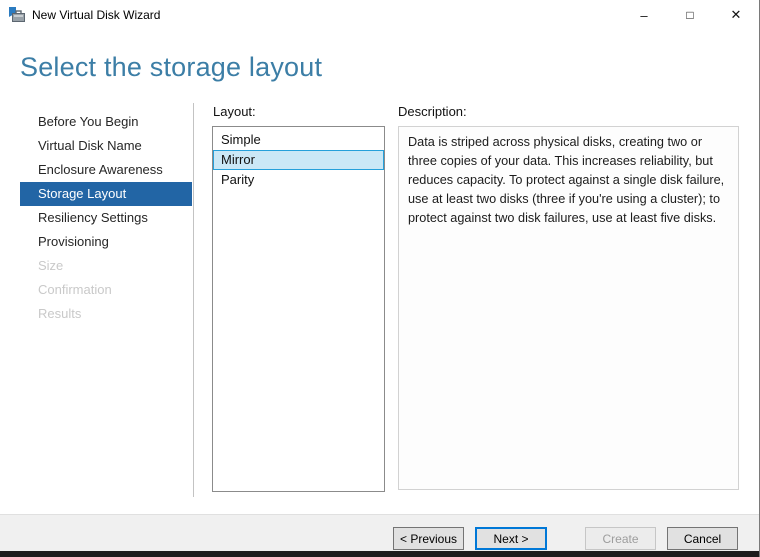 The image size is (760, 557). What do you see at coordinates (432, 111) in the screenshot?
I see `description-label: Description:` at bounding box center [432, 111].